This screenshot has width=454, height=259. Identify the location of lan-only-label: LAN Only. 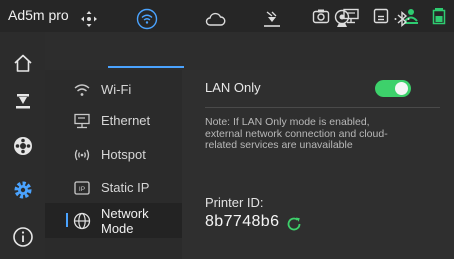
(233, 87).